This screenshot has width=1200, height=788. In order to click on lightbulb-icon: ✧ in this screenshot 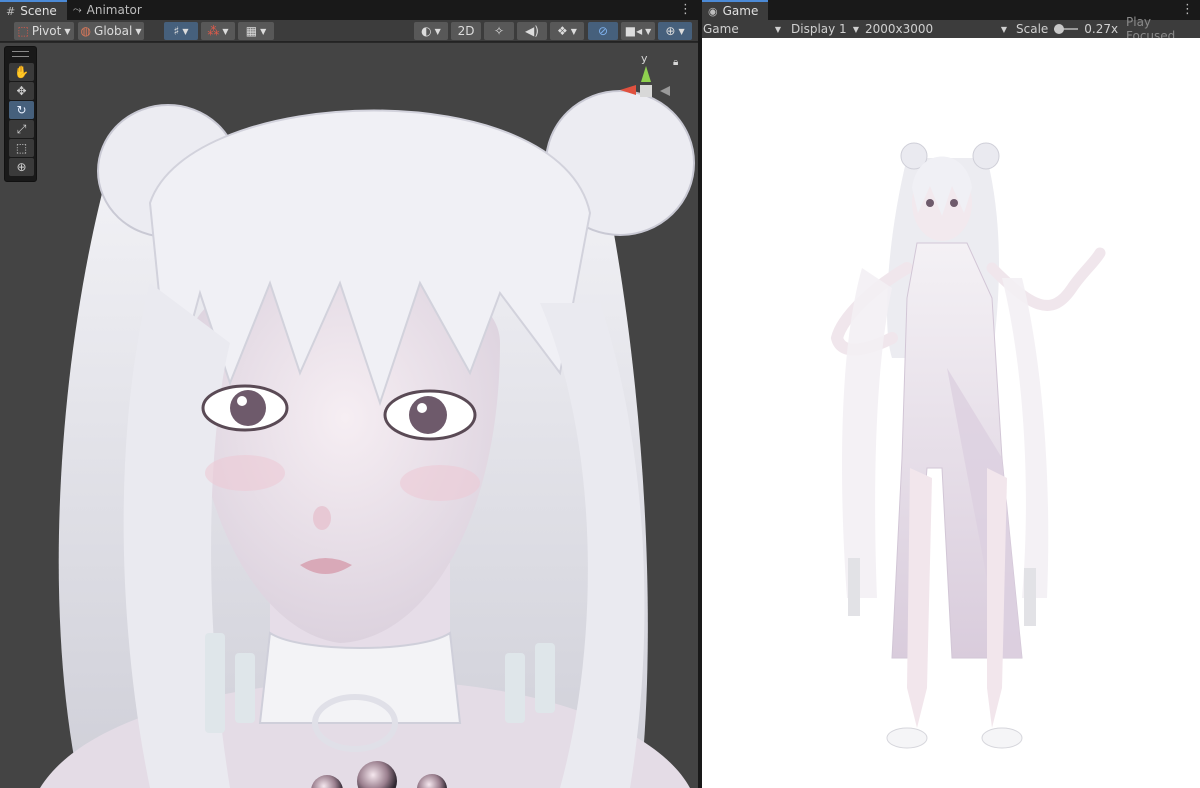, I will do `click(499, 31)`.